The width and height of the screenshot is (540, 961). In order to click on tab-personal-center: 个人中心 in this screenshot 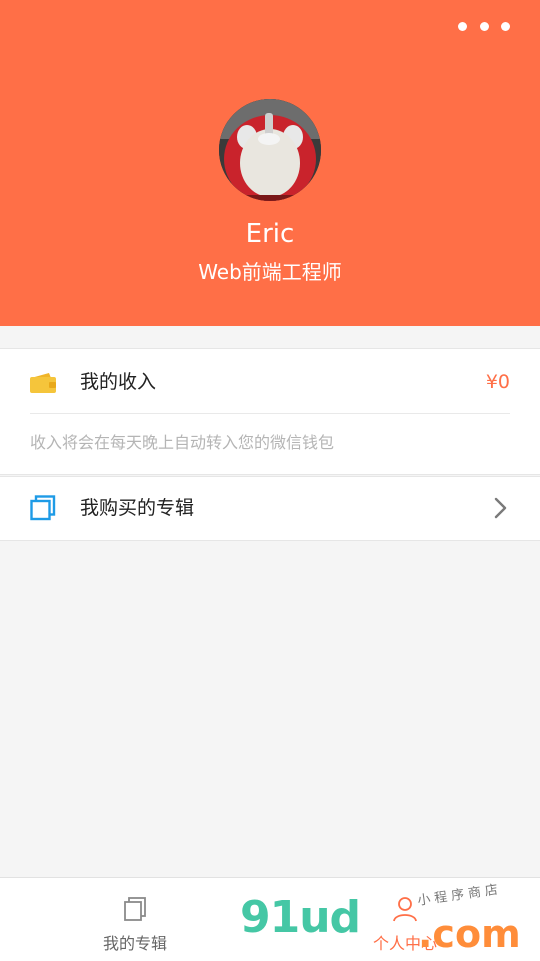, I will do `click(405, 919)`.